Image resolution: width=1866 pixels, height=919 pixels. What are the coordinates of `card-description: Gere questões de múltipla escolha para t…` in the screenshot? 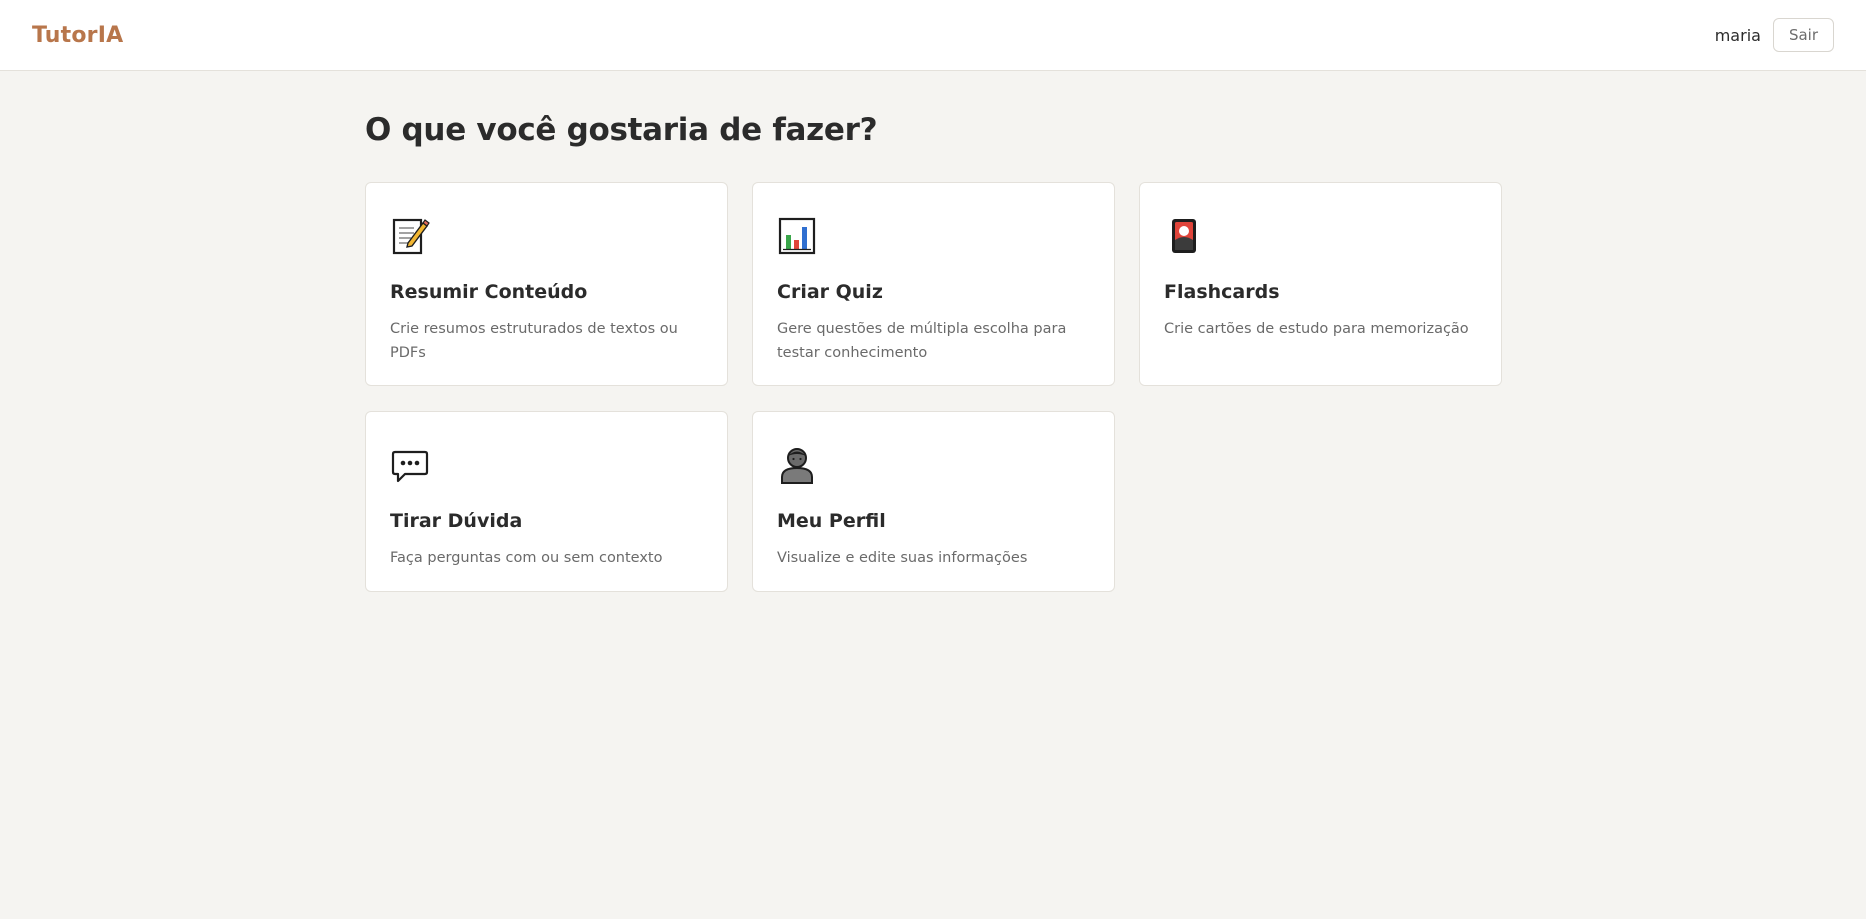 It's located at (922, 341).